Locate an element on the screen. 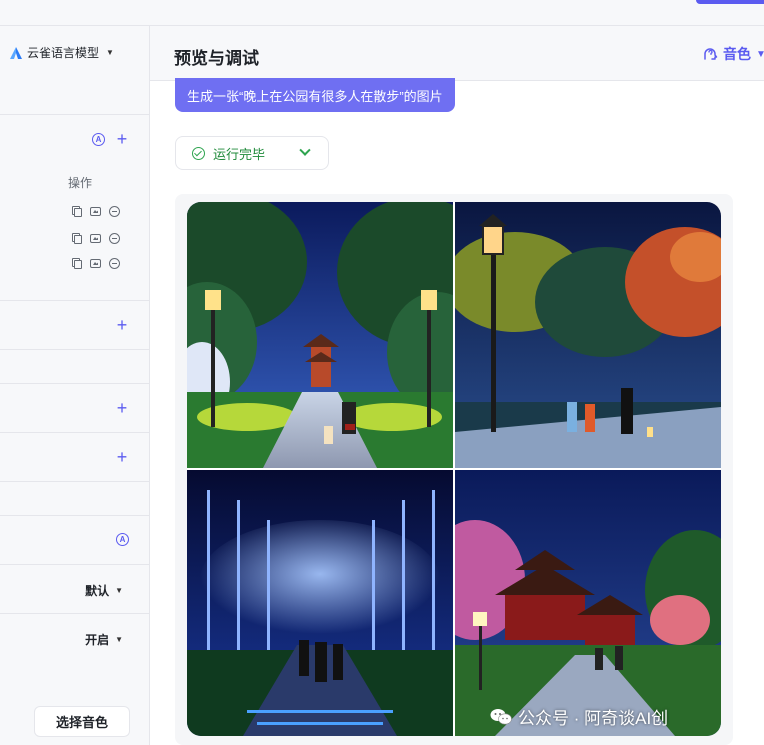  page-title: 预览与调试 is located at coordinates (216, 58).